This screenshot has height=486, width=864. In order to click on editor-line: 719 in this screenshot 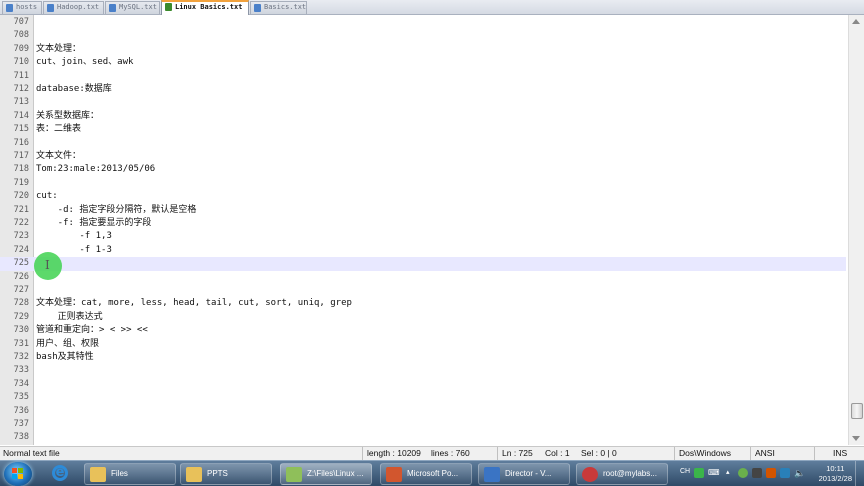, I will do `click(423, 183)`.